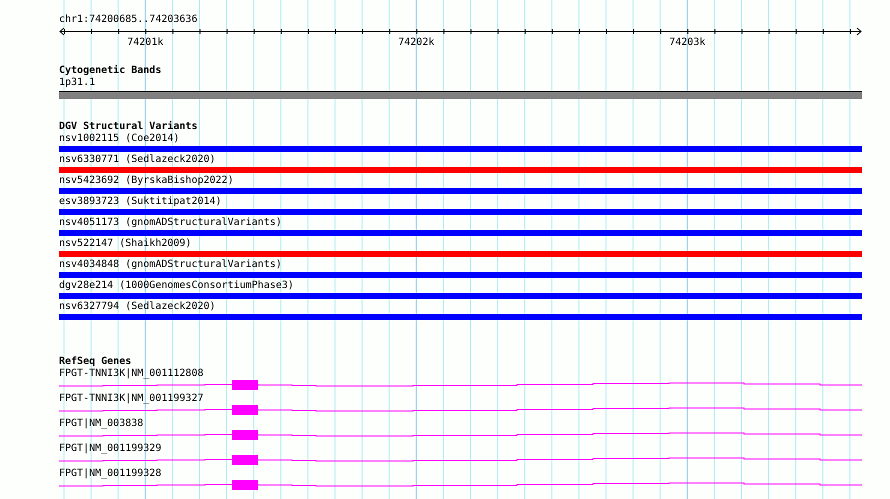  What do you see at coordinates (131, 374) in the screenshot?
I see `gene-label: FPGT-TNNI3K|NM_001112808` at bounding box center [131, 374].